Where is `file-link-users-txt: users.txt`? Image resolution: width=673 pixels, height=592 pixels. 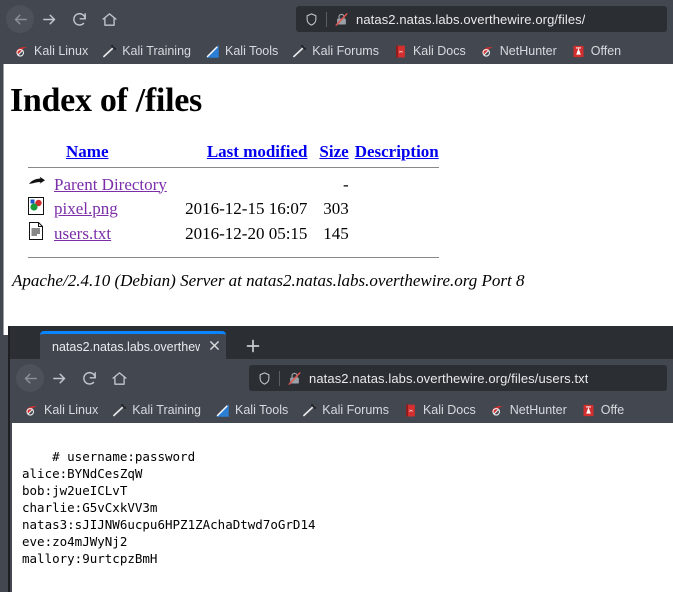
file-link-users-txt: users.txt is located at coordinates (82, 233).